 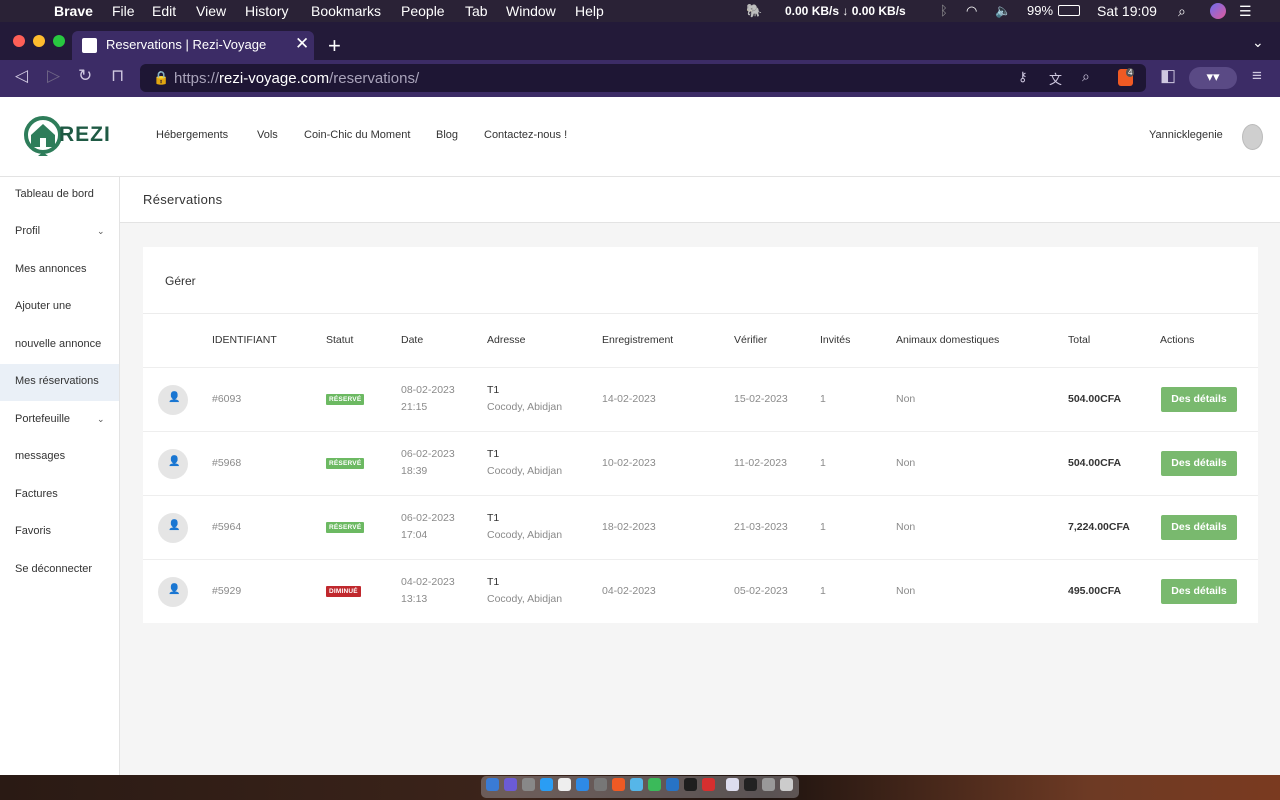 I want to click on sidebar-item-wallet: Portefeuille ⌄, so click(x=59, y=420).